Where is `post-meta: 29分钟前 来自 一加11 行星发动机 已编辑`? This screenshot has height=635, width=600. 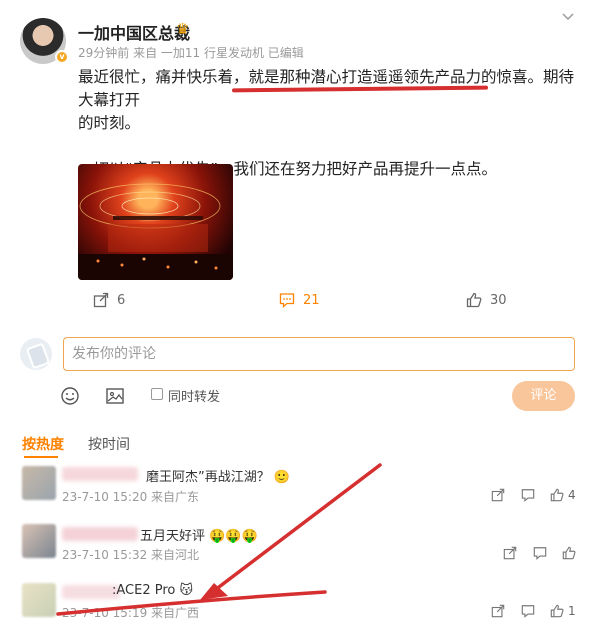 post-meta: 29分钟前 来自 一加11 行星发动机 已编辑 is located at coordinates (191, 53).